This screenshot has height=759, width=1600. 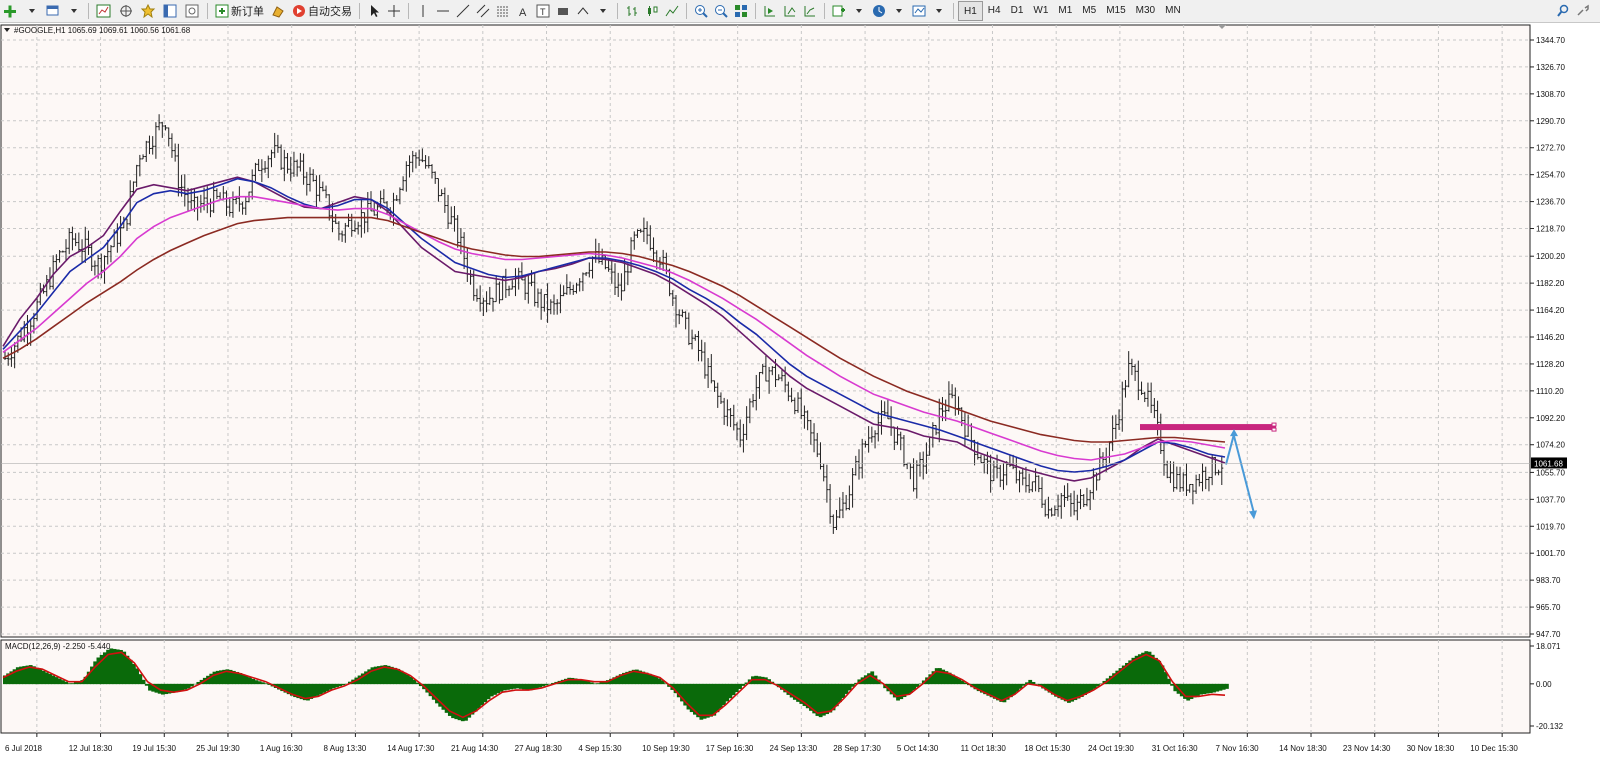 What do you see at coordinates (443, 11) in the screenshot?
I see `horizontal-line-icon` at bounding box center [443, 11].